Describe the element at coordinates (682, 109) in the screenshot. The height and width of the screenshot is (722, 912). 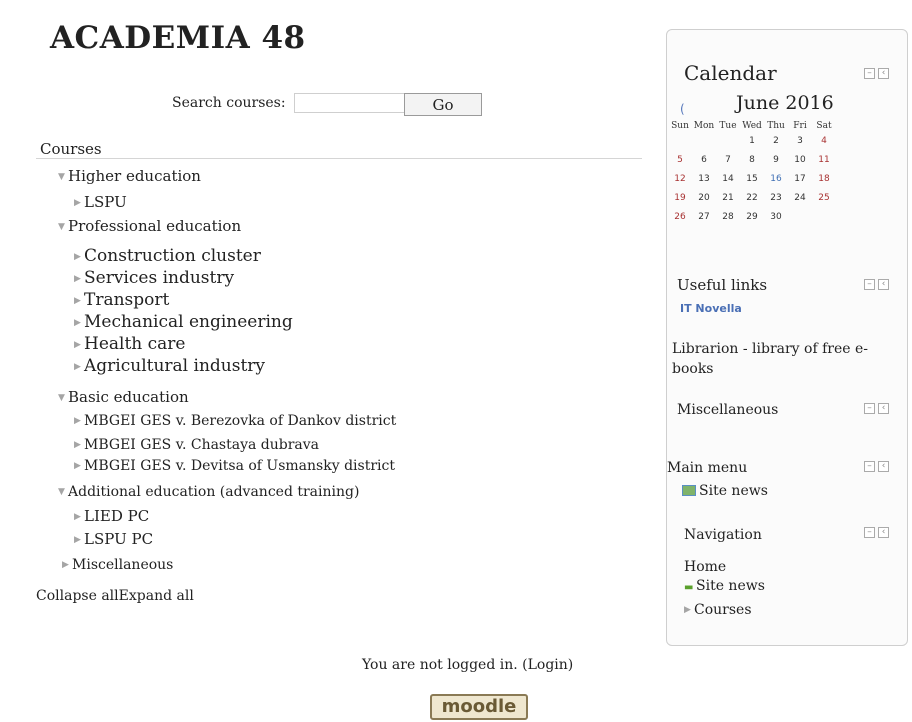
I see `calendar-prev-month-link: (` at that location.